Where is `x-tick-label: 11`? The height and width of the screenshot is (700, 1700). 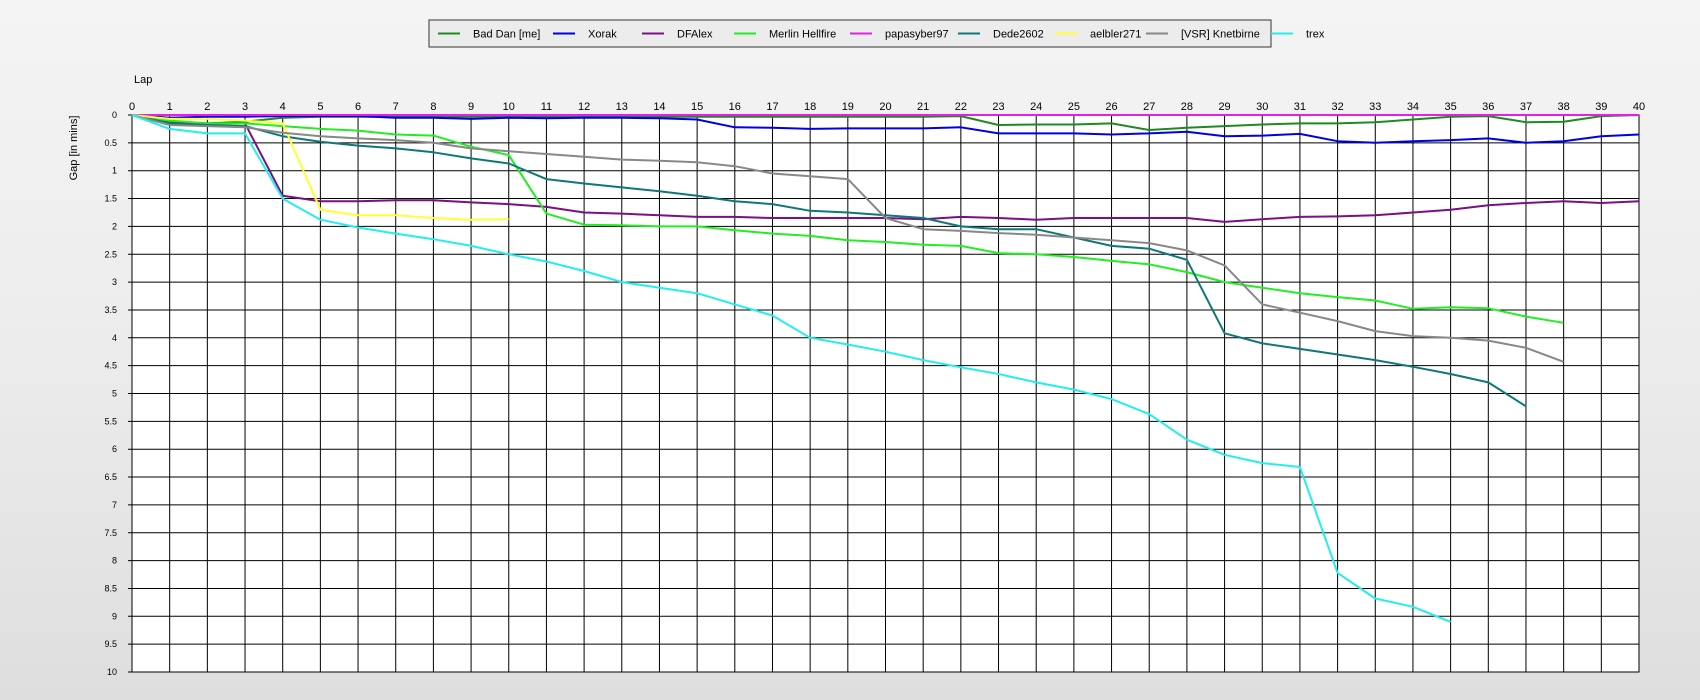
x-tick-label: 11 is located at coordinates (546, 107).